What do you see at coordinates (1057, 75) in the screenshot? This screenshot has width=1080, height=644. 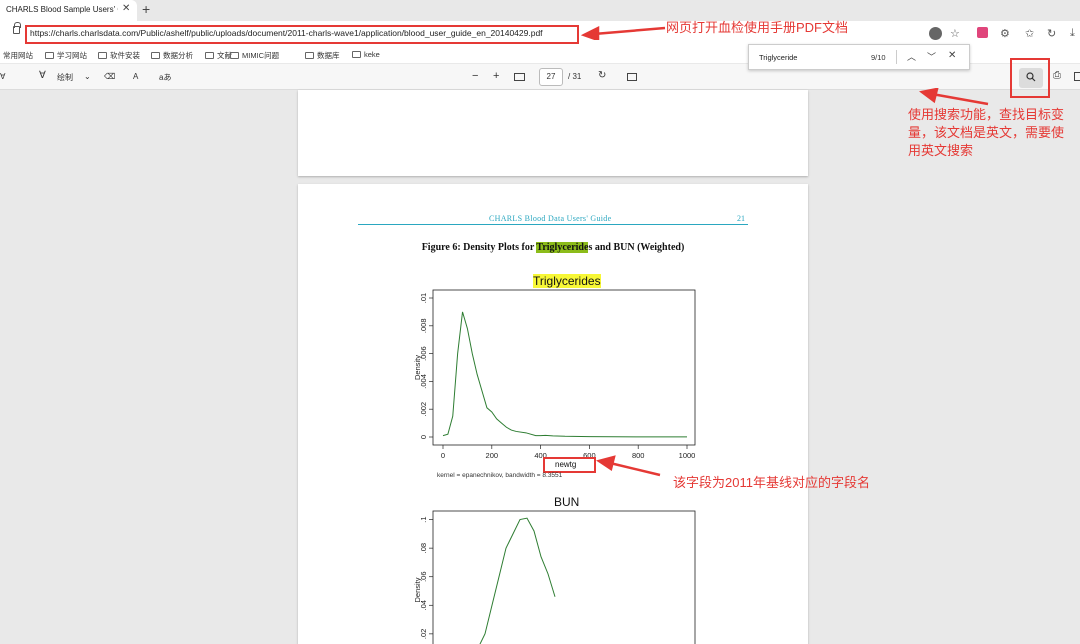 I see `print-icon: ⎙` at bounding box center [1057, 75].